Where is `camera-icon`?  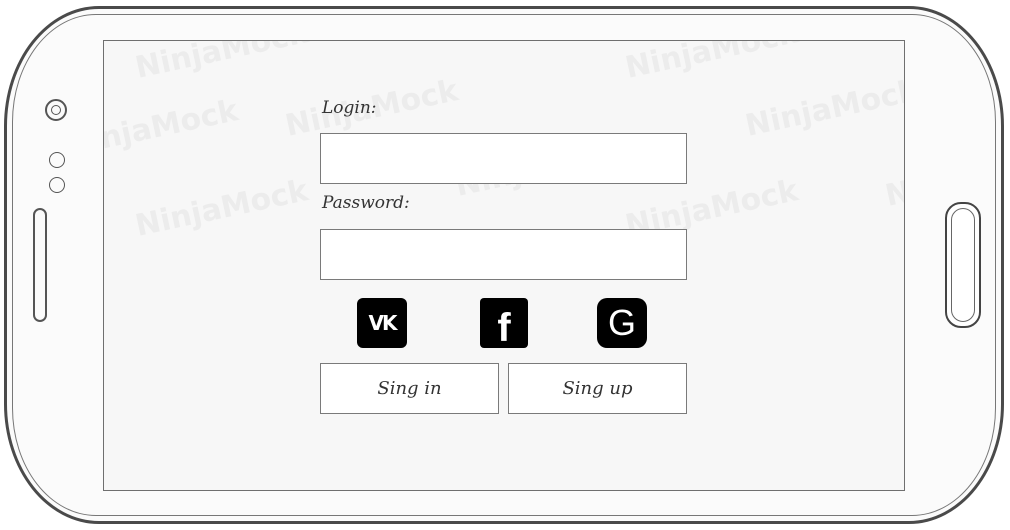 camera-icon is located at coordinates (56, 110).